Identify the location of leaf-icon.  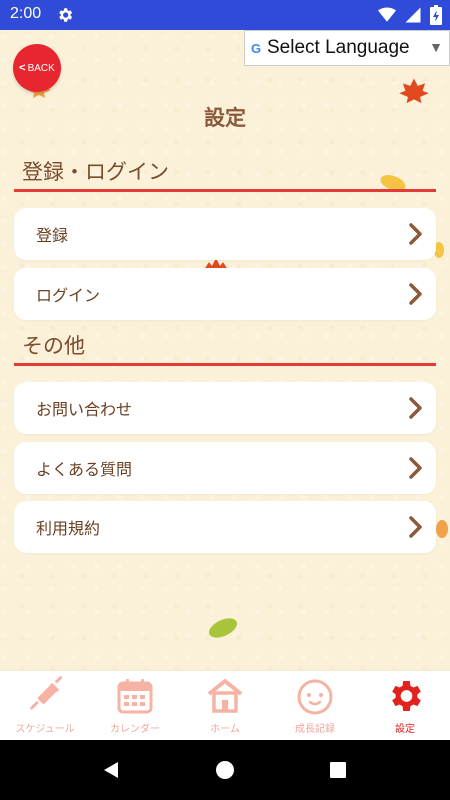
(223, 628).